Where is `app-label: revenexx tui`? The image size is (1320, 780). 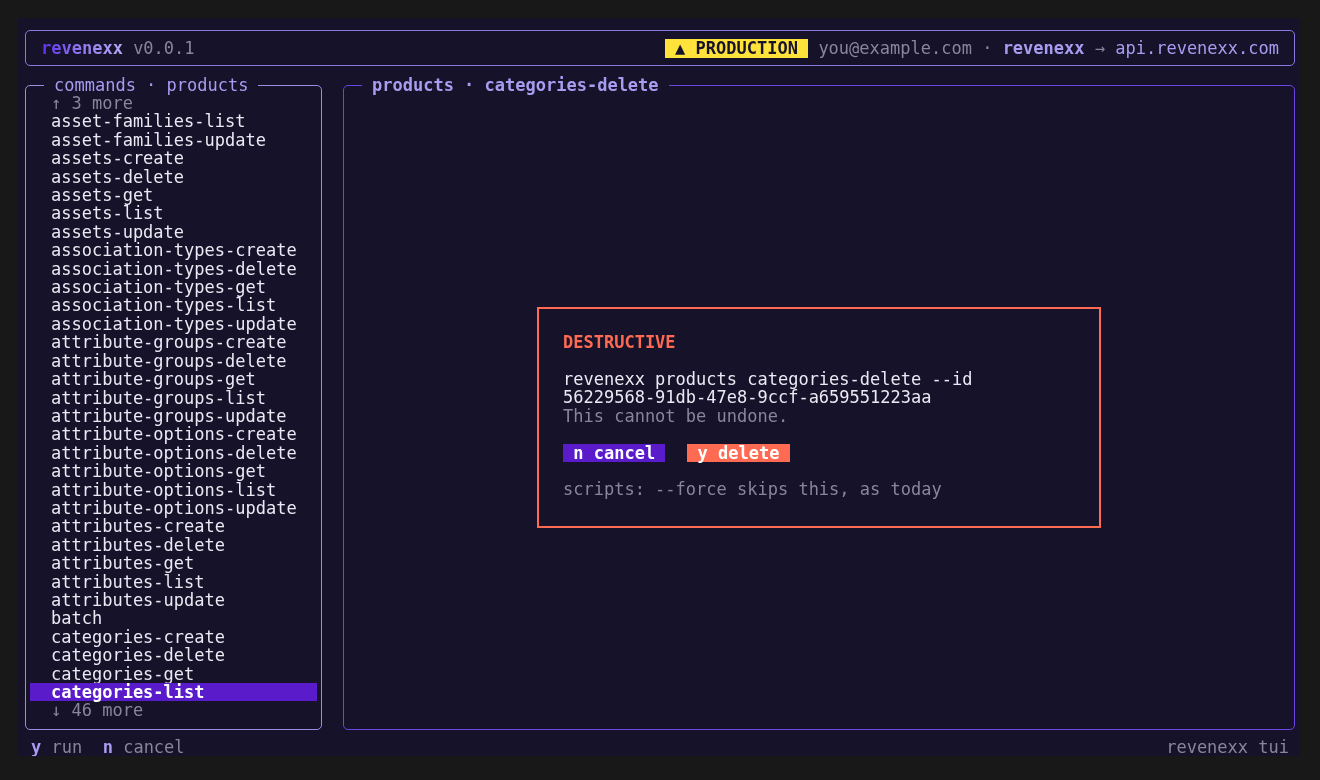
app-label: revenexx tui is located at coordinates (1227, 747).